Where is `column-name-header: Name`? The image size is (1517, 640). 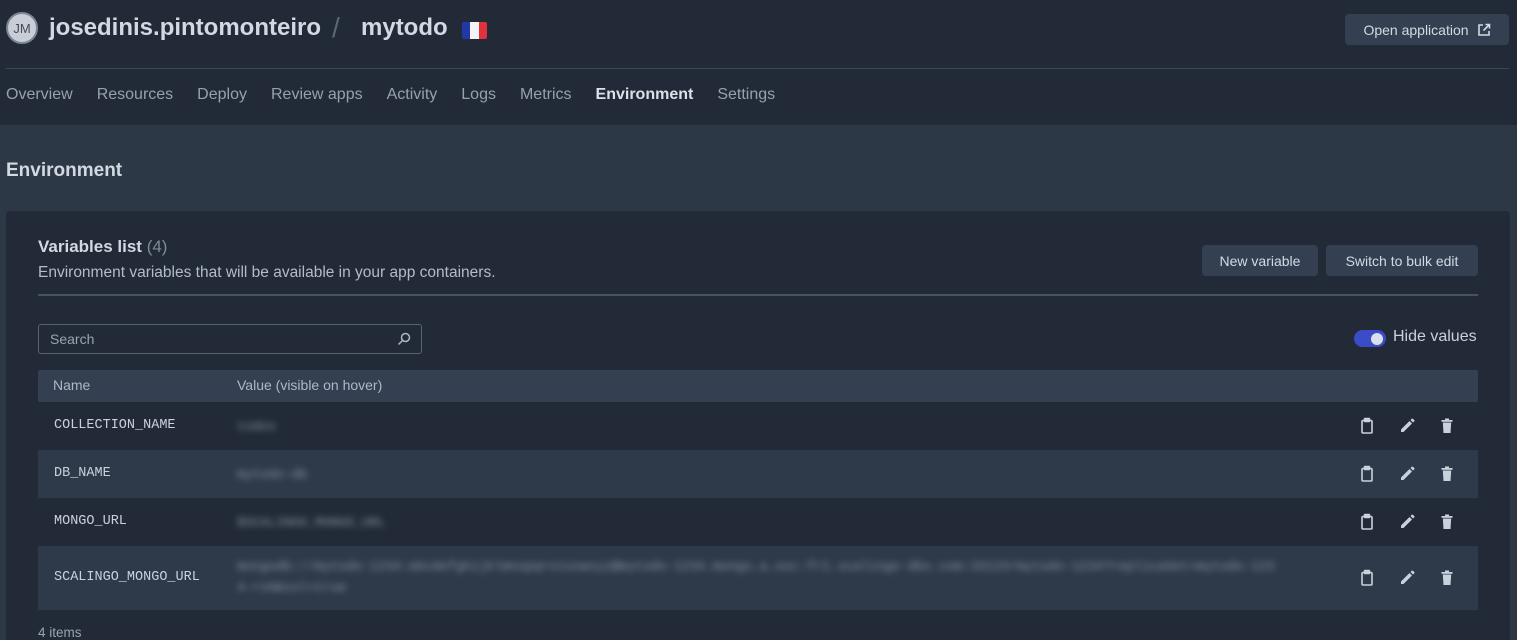 column-name-header: Name is located at coordinates (72, 385).